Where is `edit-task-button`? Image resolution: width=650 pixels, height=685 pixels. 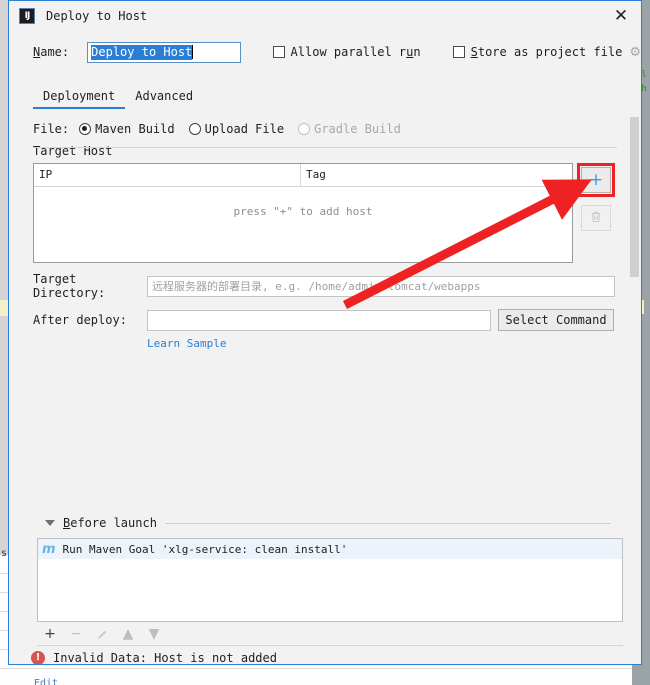
edit-task-button is located at coordinates (102, 634).